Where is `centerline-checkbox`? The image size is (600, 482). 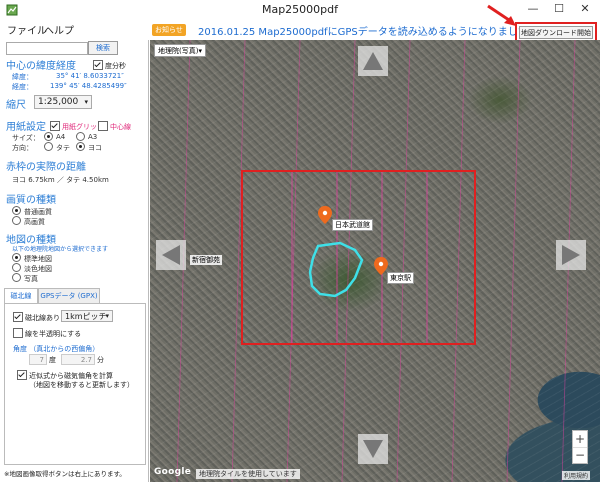 centerline-checkbox is located at coordinates (103, 126).